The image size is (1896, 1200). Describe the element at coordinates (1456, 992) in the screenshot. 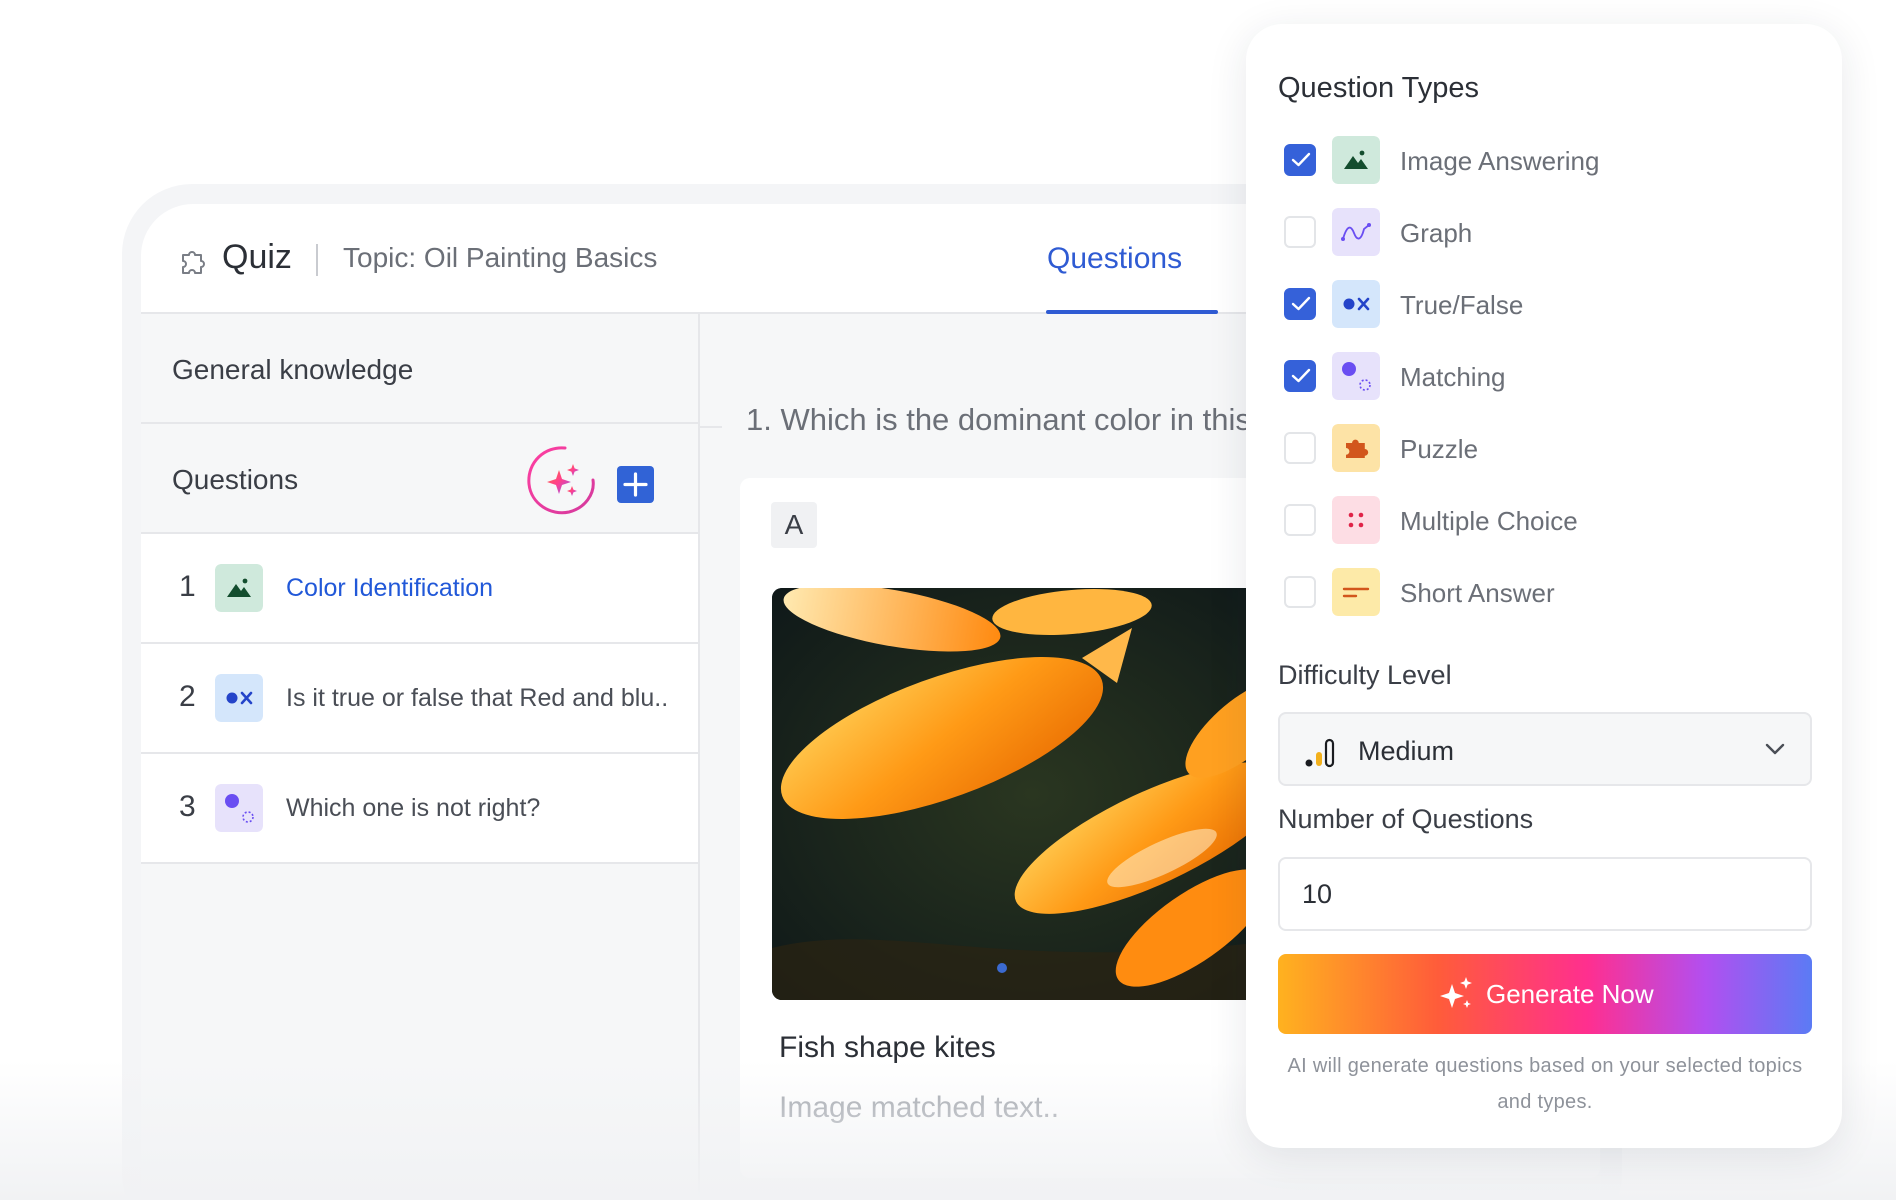

I see `sparkle-icon` at that location.